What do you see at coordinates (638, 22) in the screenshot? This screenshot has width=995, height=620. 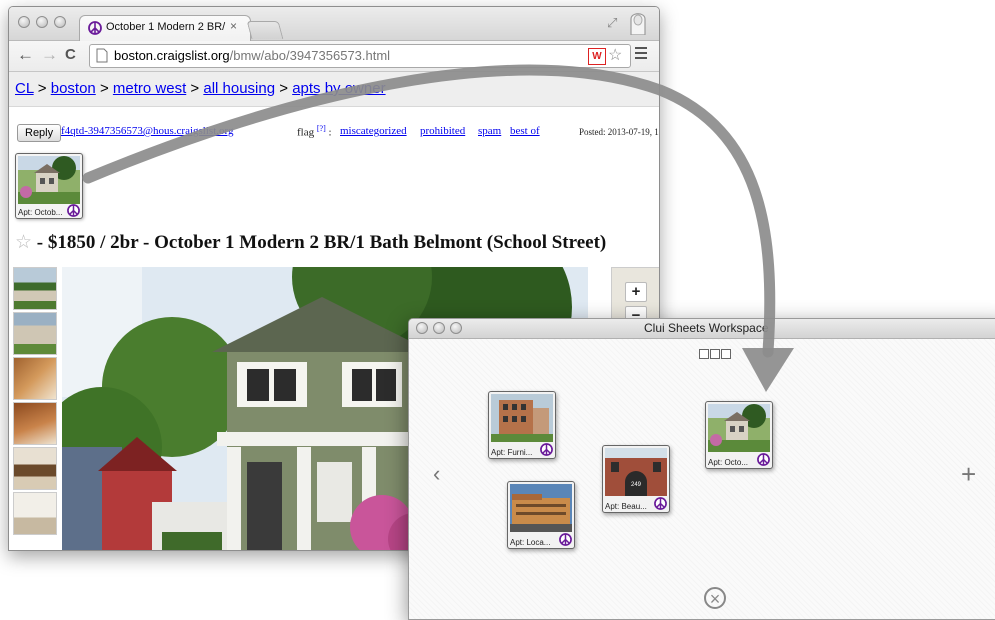 I see `profile-icon` at bounding box center [638, 22].